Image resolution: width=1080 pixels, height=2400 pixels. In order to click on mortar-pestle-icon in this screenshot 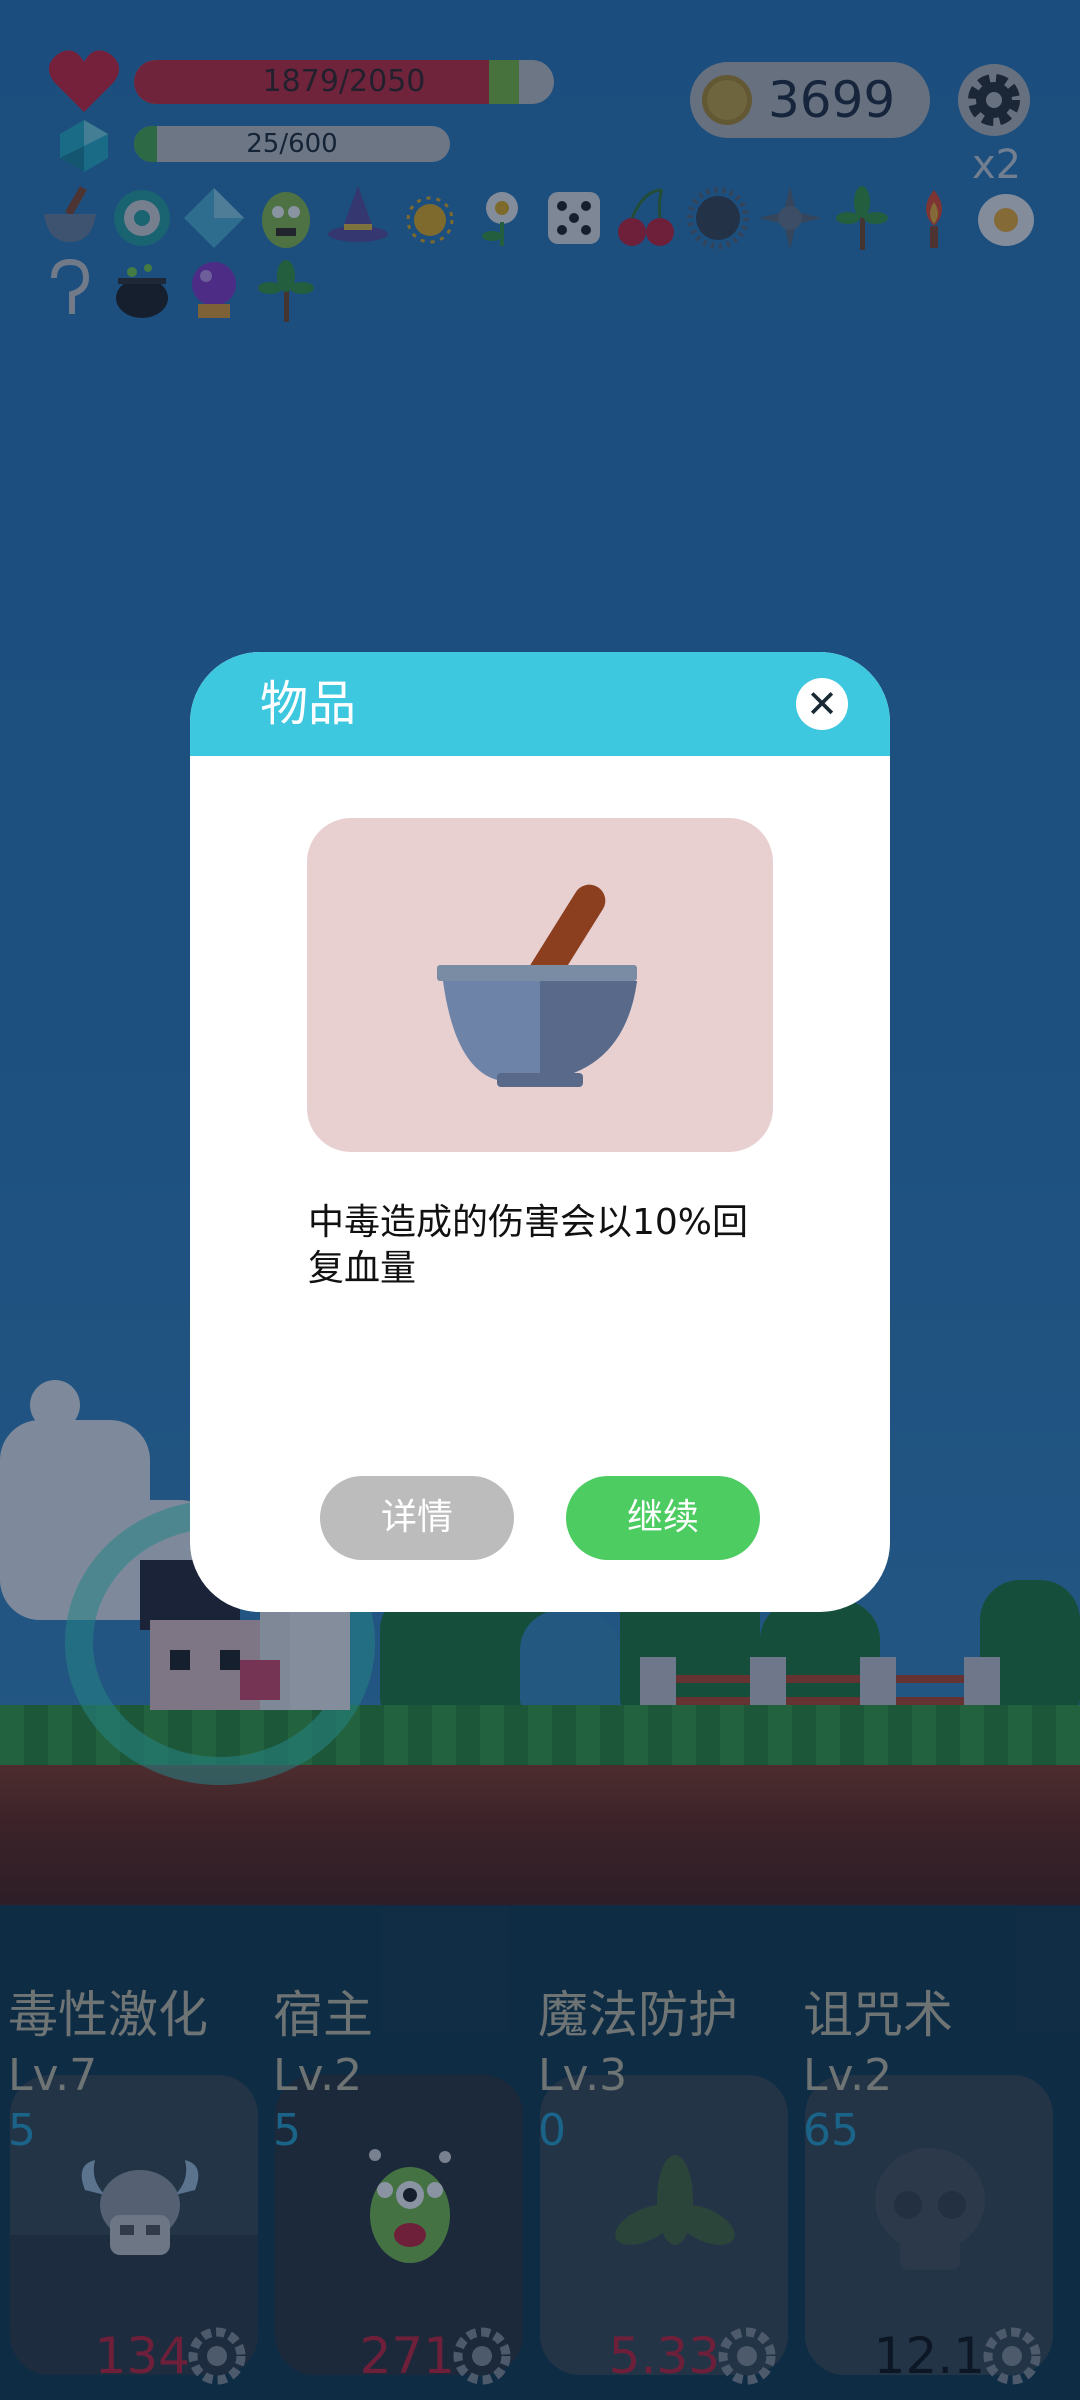, I will do `click(537, 985)`.